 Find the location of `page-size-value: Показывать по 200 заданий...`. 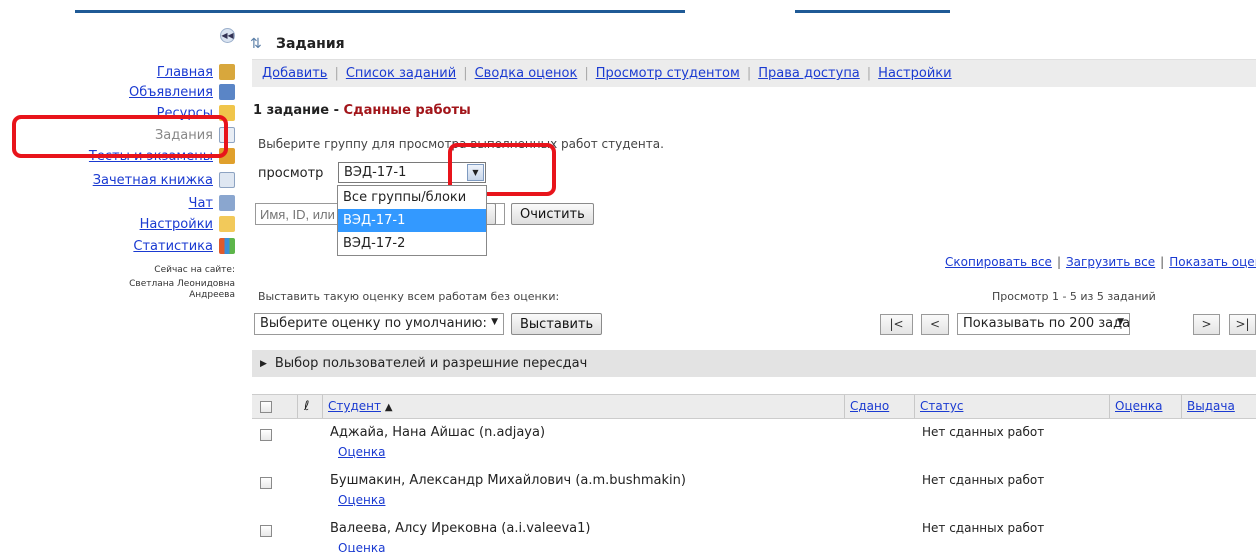

page-size-value: Показывать по 200 заданий... is located at coordinates (1046, 323).